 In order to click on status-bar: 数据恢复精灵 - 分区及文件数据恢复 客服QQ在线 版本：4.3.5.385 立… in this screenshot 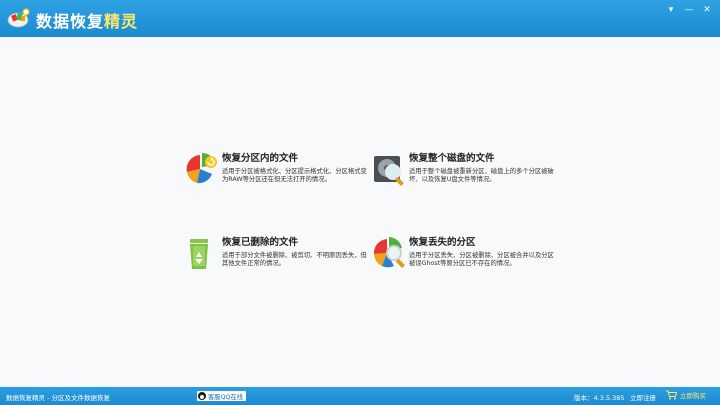, I will do `click(360, 396)`.